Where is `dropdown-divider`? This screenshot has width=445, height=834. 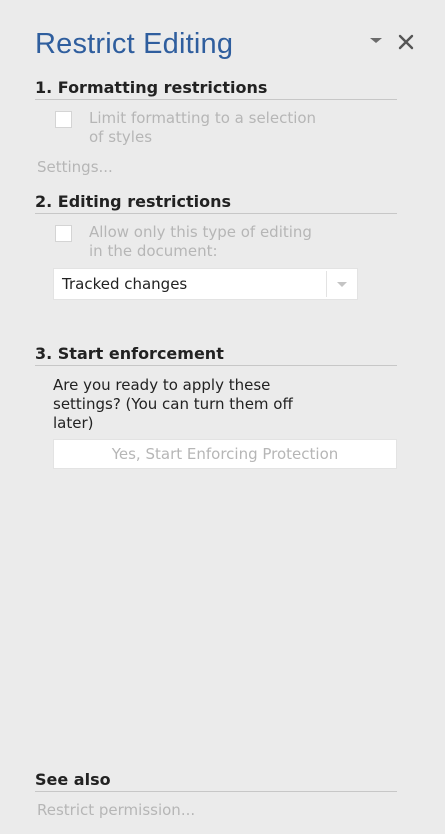 dropdown-divider is located at coordinates (326, 284).